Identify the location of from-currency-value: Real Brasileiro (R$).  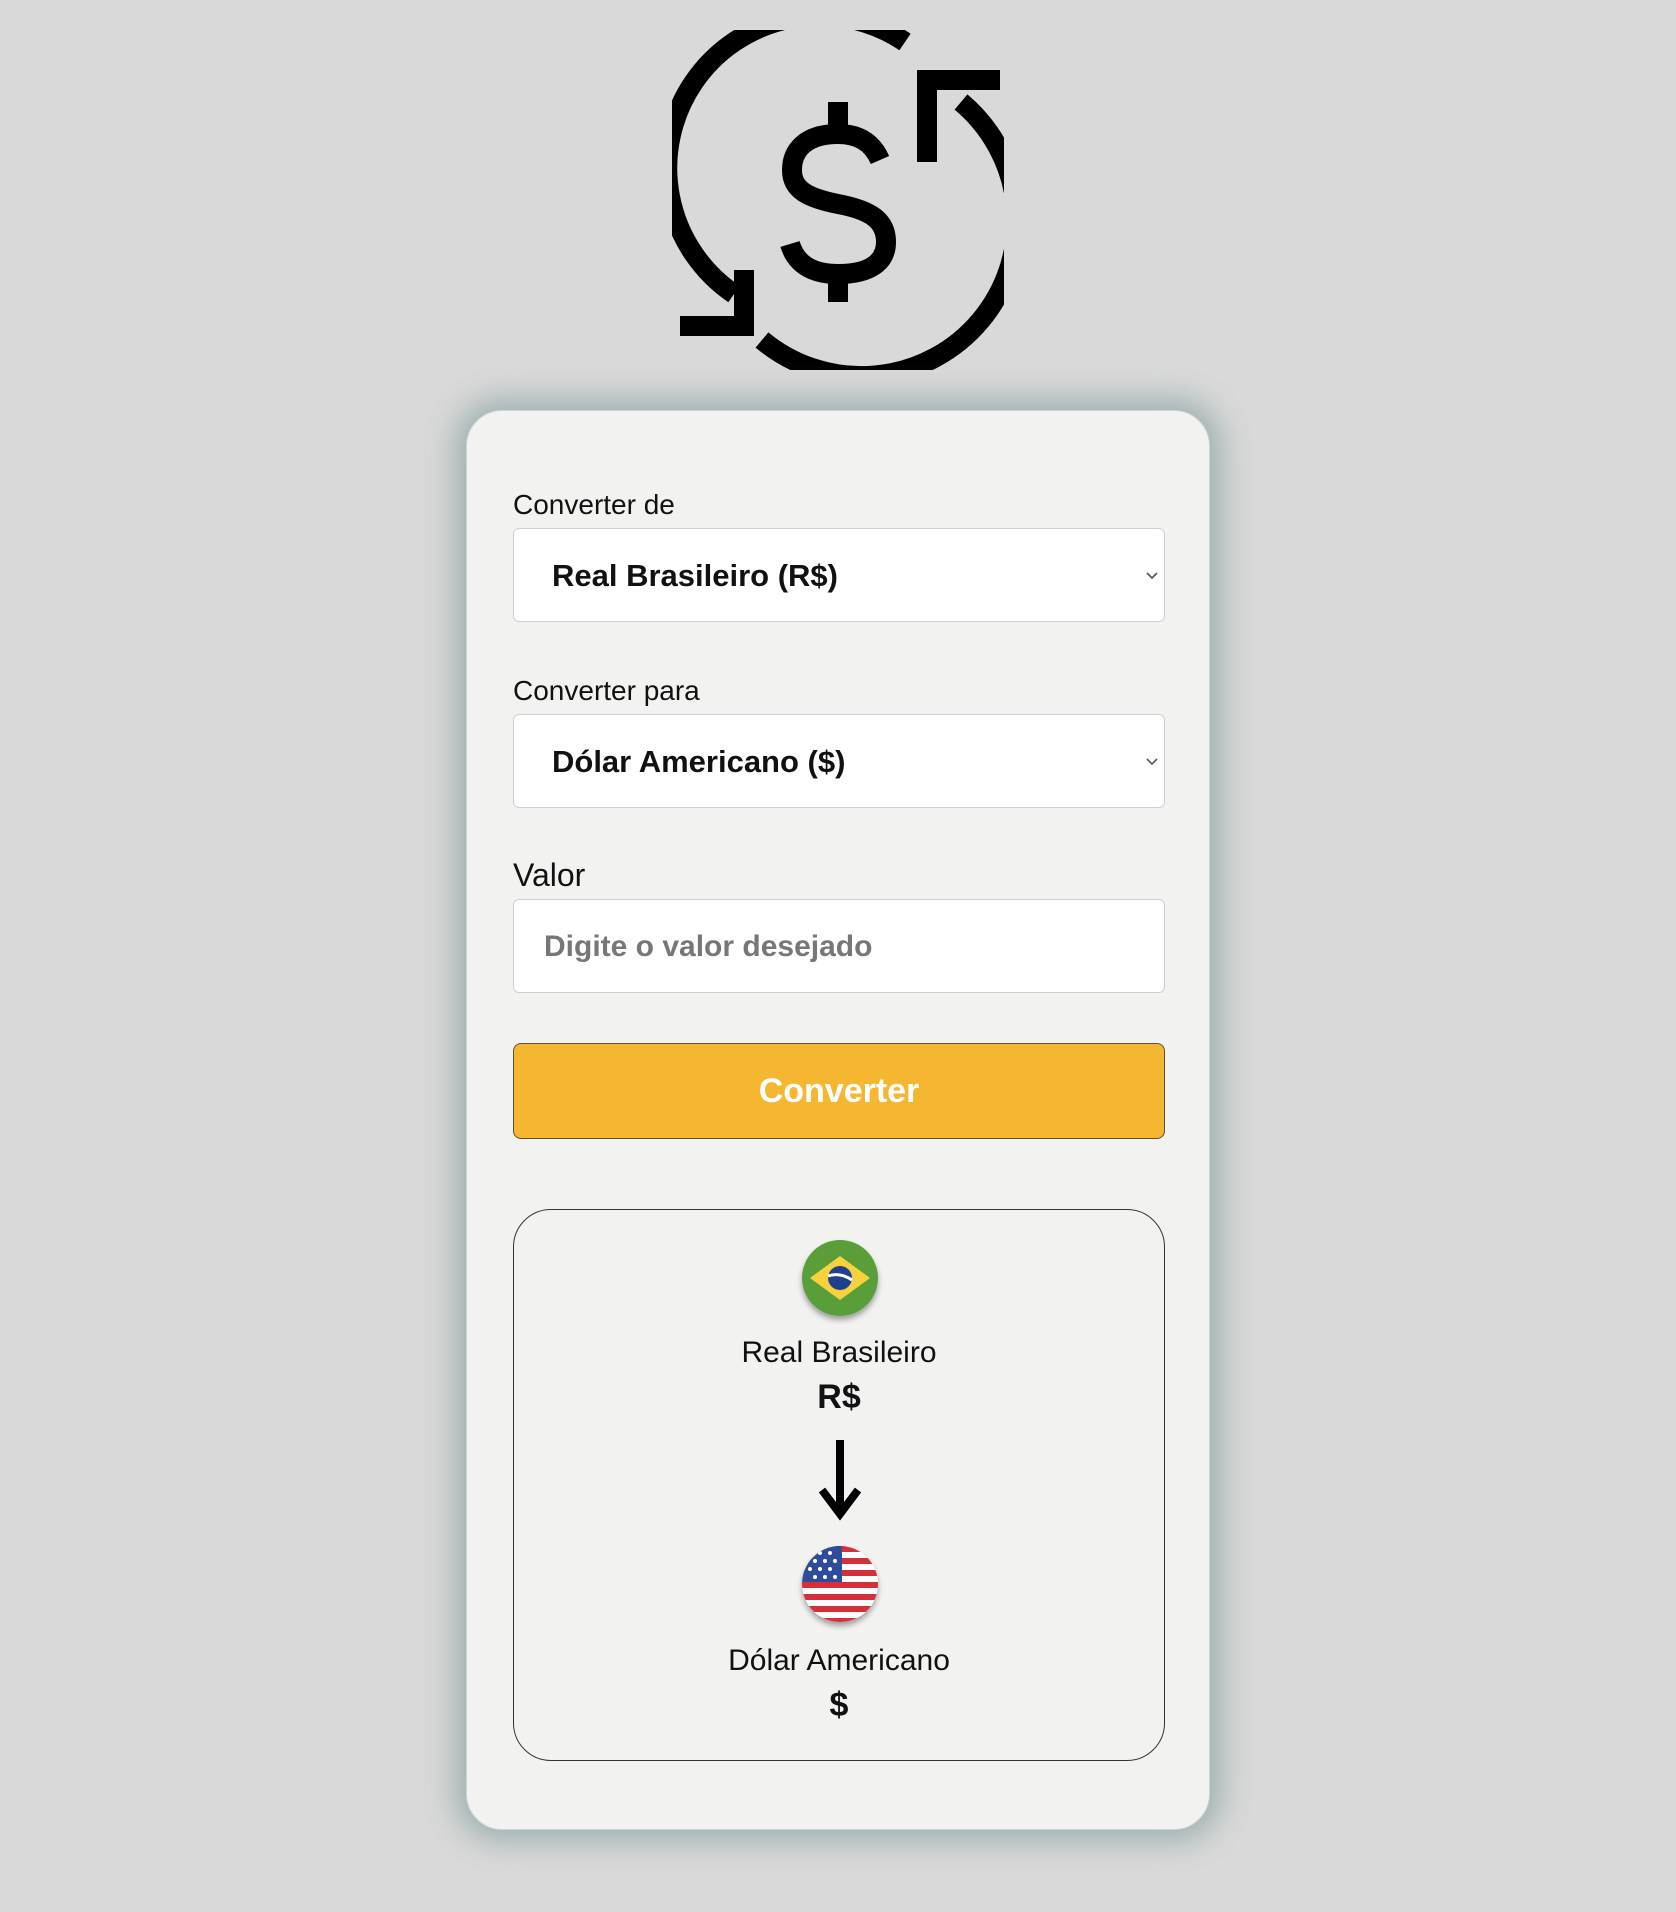
(695, 575).